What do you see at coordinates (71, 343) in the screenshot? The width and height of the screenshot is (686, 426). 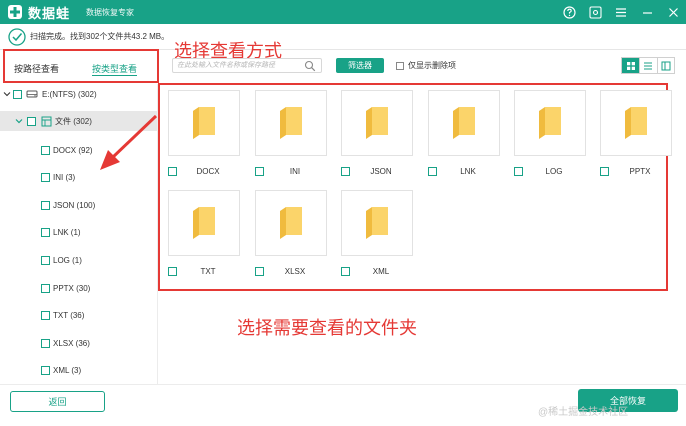 I see `tree-item-label: XLSX (36)` at bounding box center [71, 343].